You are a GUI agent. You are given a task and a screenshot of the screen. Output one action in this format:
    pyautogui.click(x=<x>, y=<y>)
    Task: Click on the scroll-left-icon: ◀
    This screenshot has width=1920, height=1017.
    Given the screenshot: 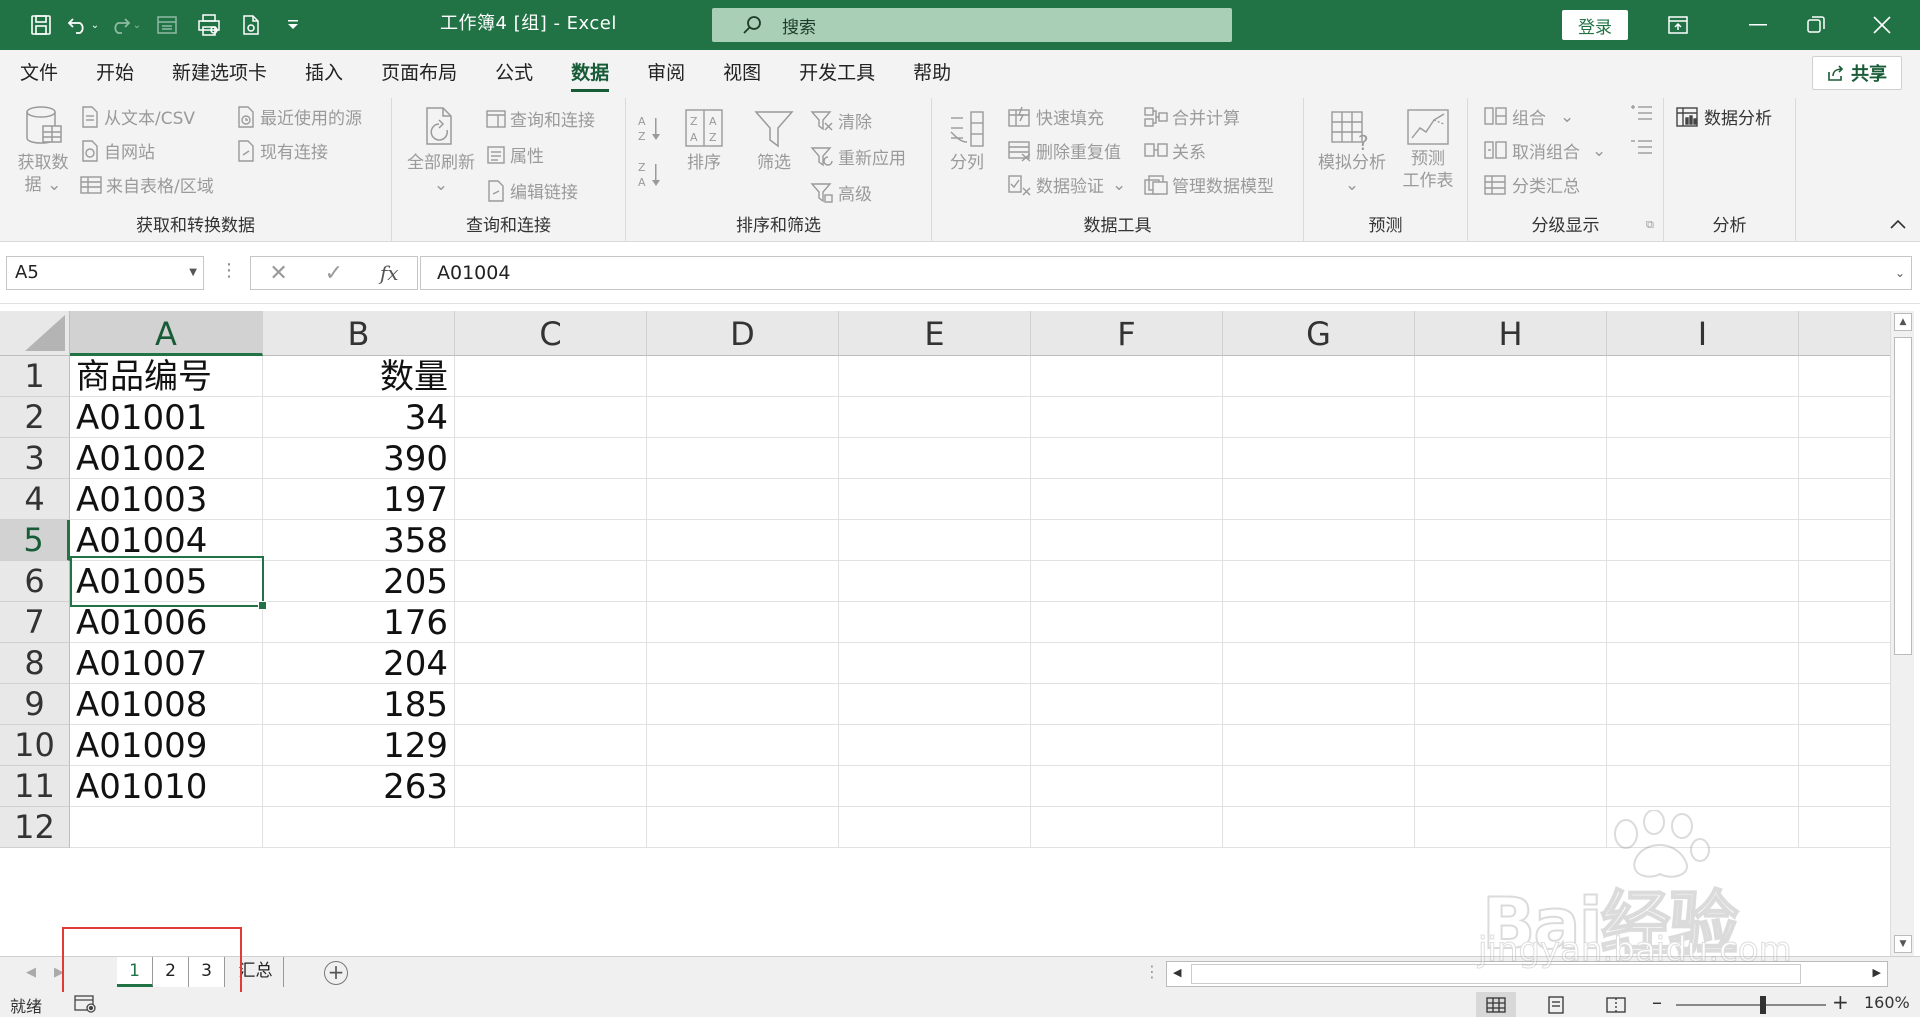 What is the action you would take?
    pyautogui.click(x=1177, y=972)
    